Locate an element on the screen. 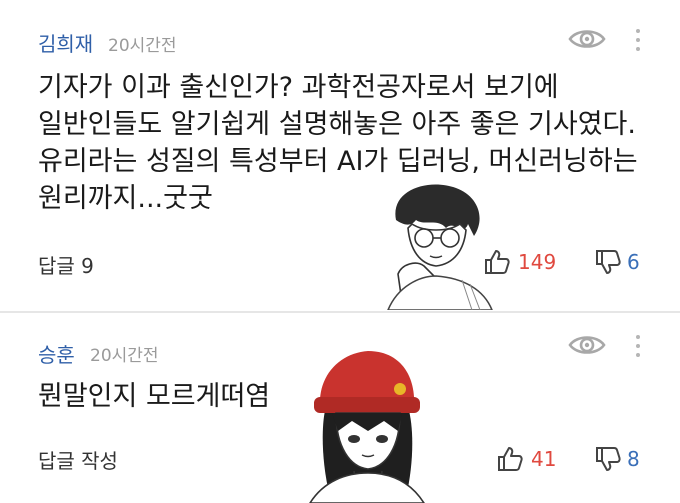  reply-button: 답글 9 is located at coordinates (66, 264).